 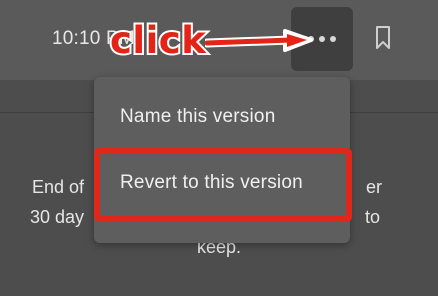 What do you see at coordinates (223, 185) in the screenshot?
I see `highlight-box` at bounding box center [223, 185].